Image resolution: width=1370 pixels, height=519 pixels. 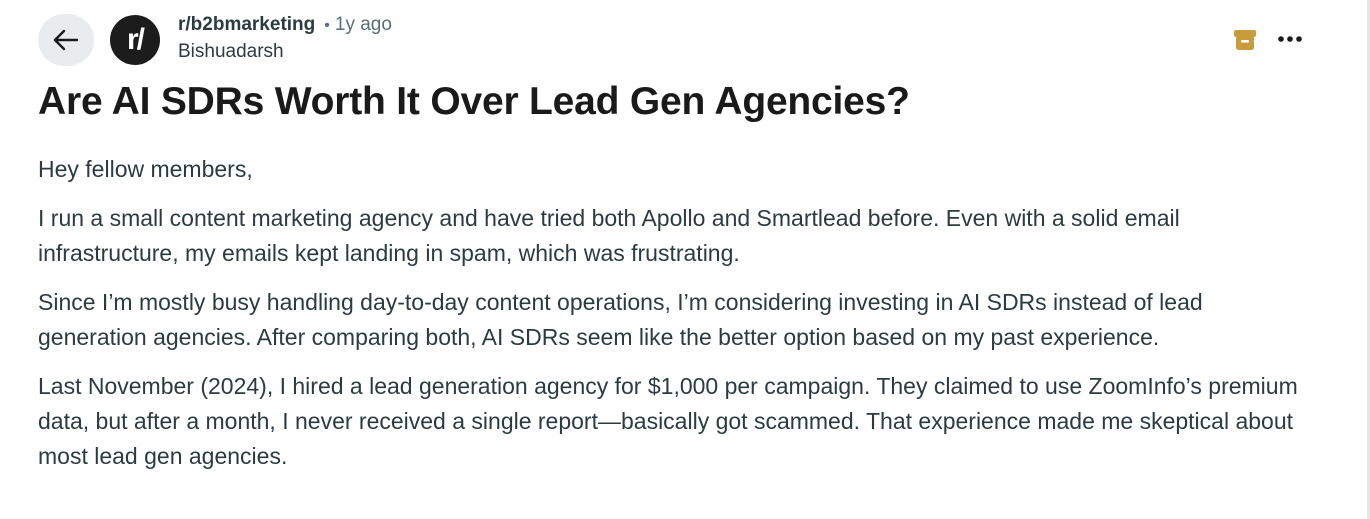 What do you see at coordinates (1245, 40) in the screenshot?
I see `archive-icon` at bounding box center [1245, 40].